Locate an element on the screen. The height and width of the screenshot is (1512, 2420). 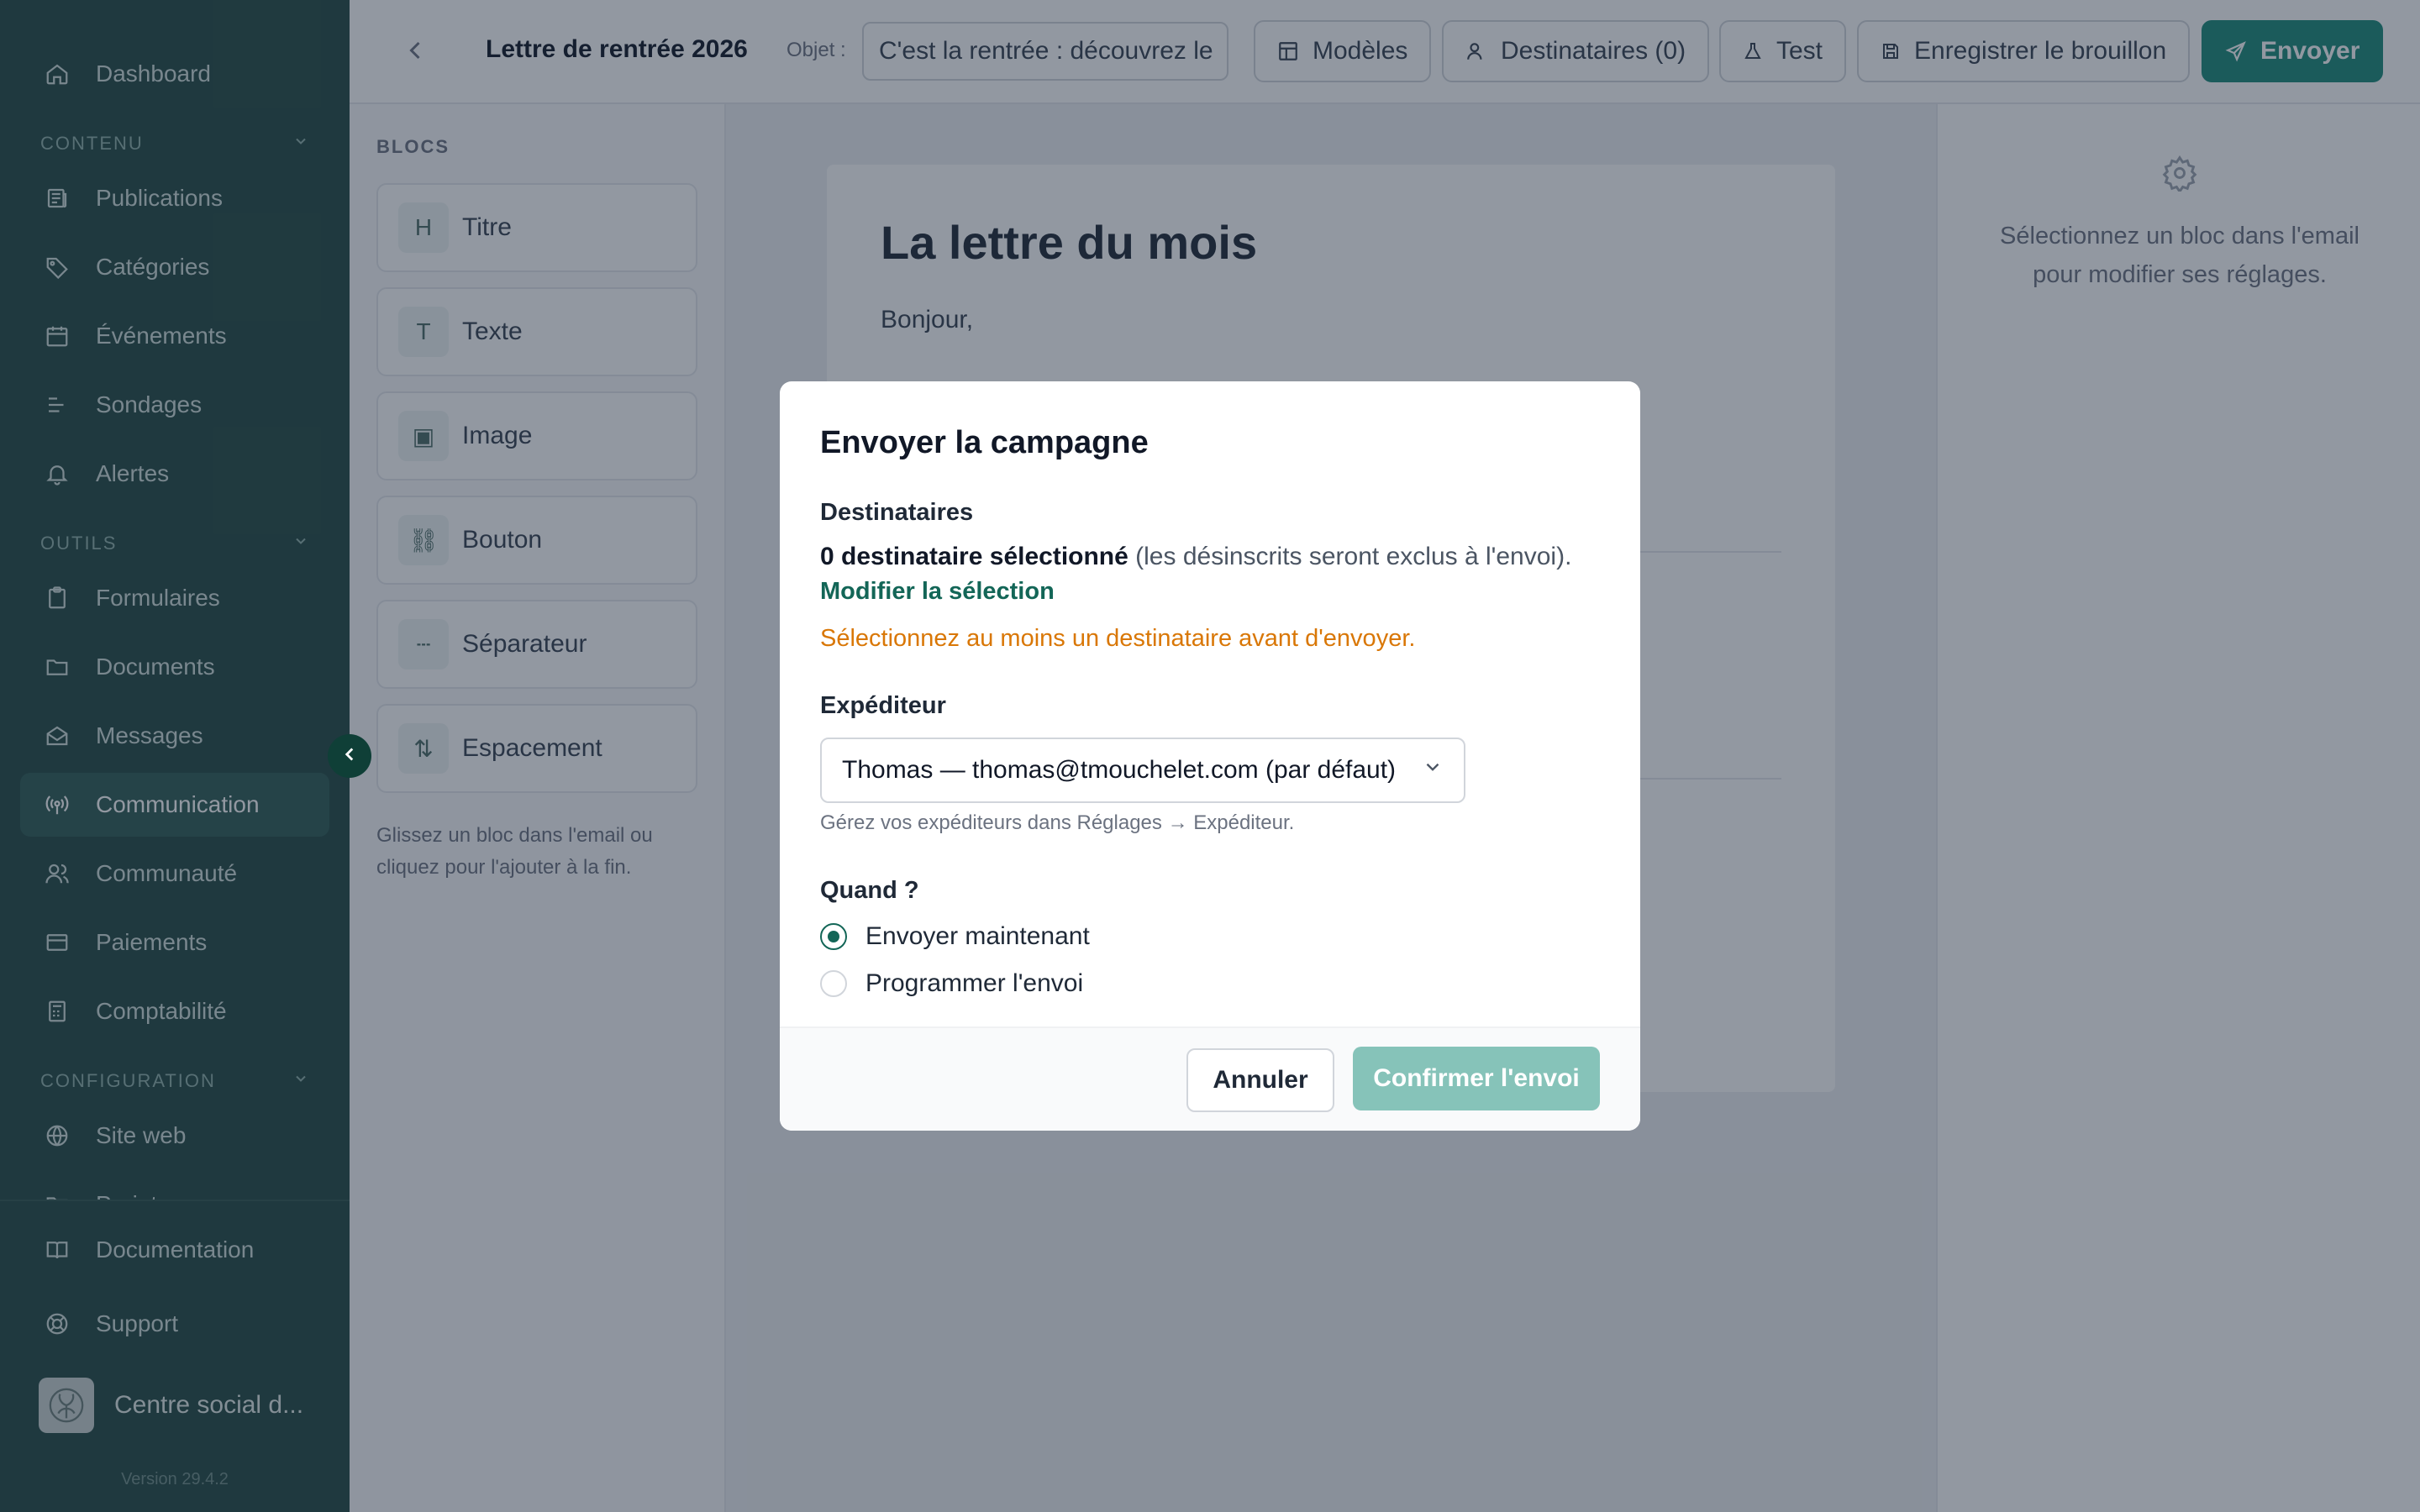
radio-schedule: Programmer l'envoi is located at coordinates (952, 983).